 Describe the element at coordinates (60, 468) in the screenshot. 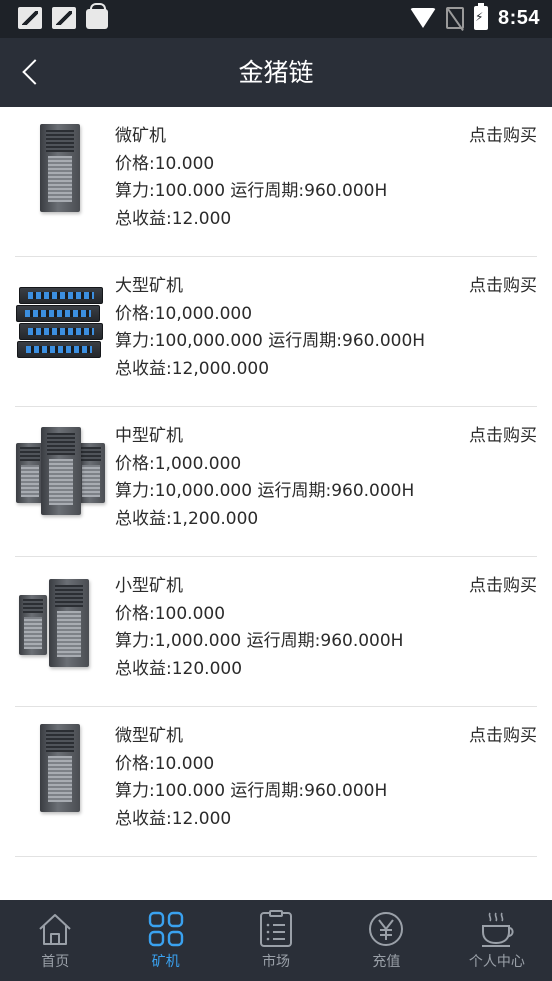

I see `three-tower-servers-image` at that location.